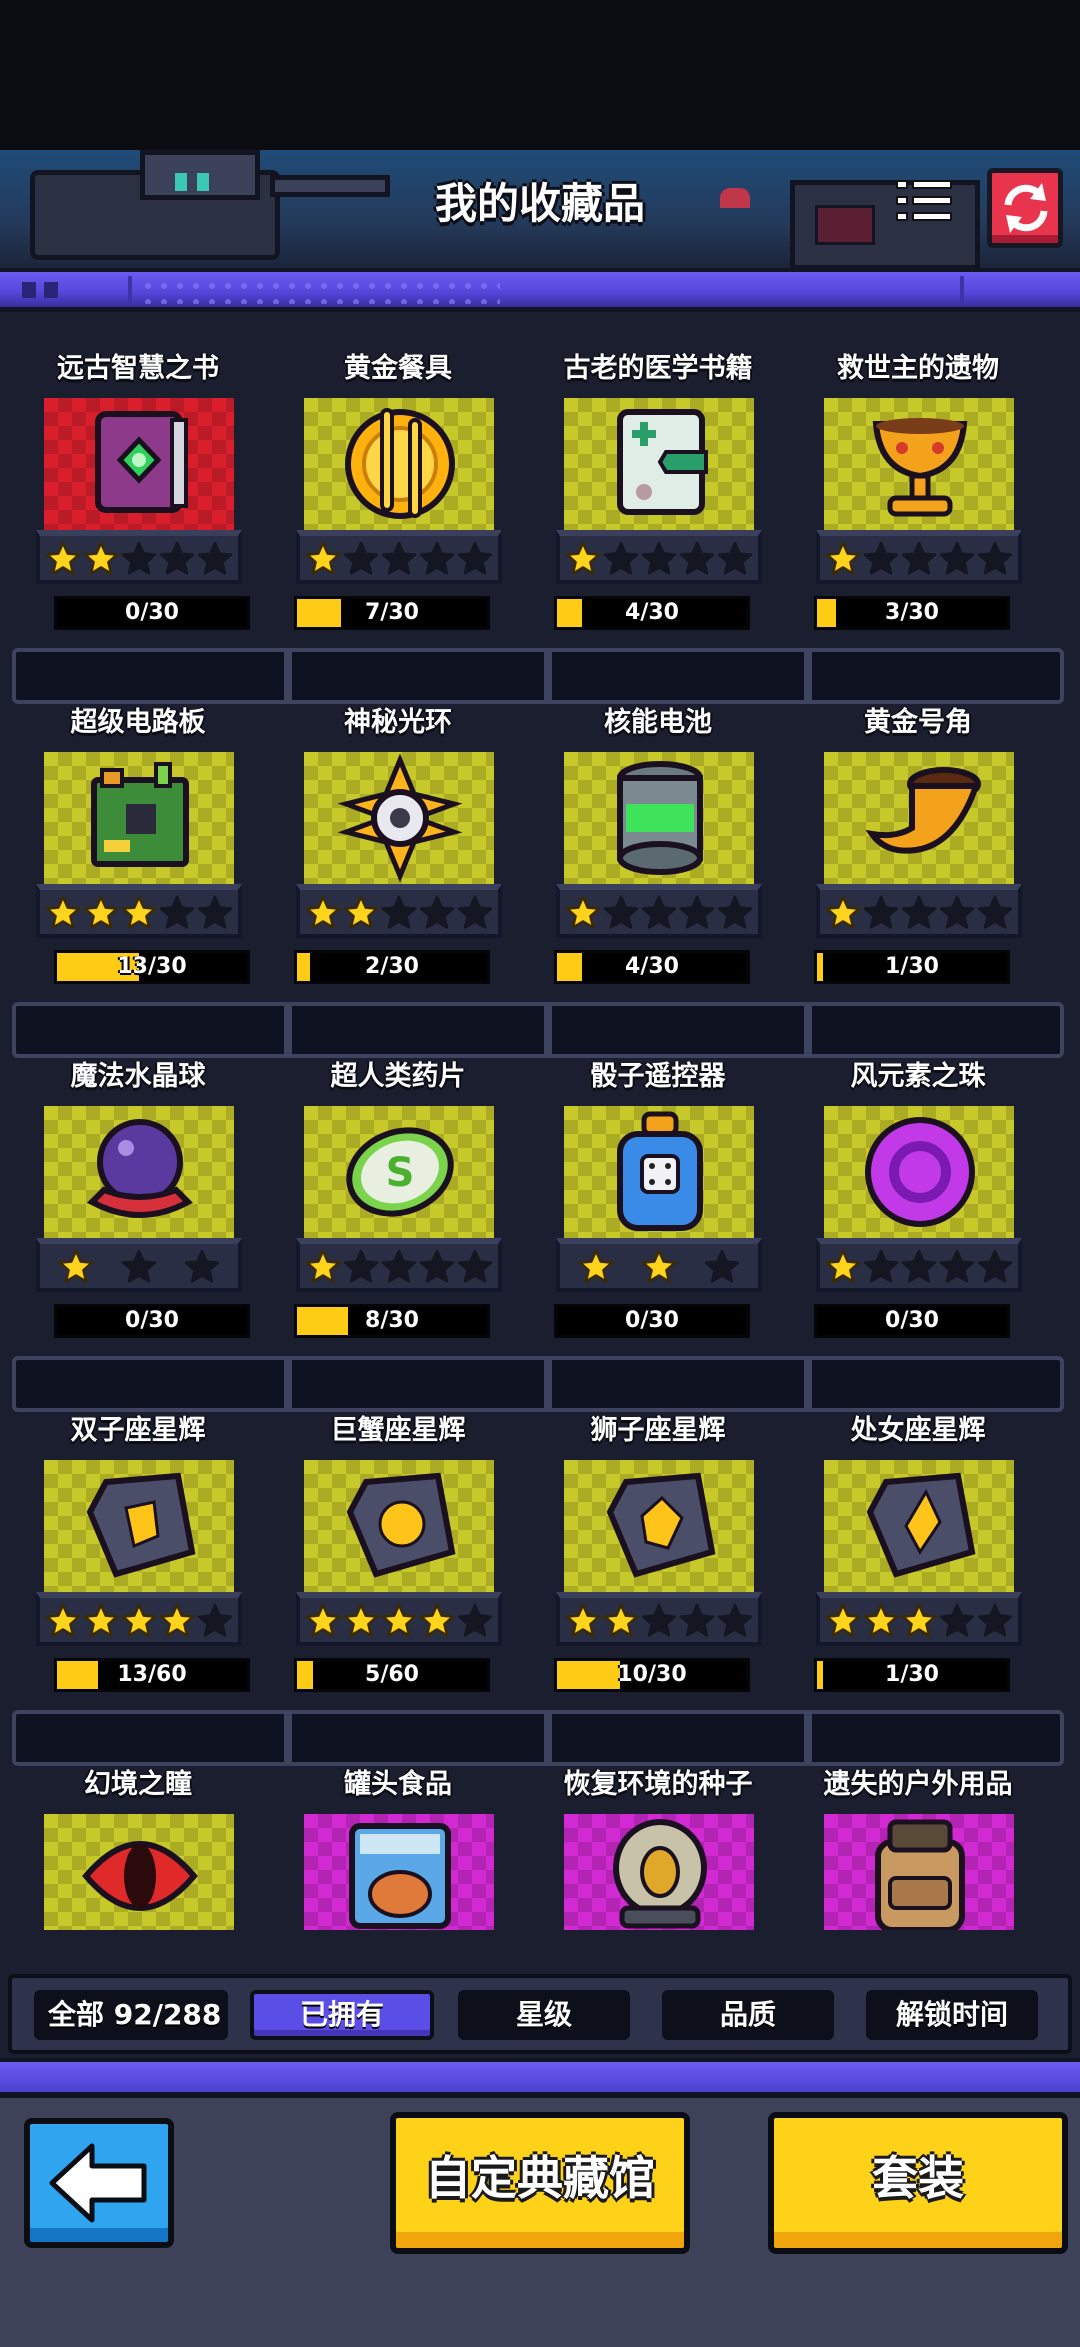 This screenshot has width=1080, height=2347. What do you see at coordinates (138, 1784) in the screenshot?
I see `collectible-name: 幻境之瞳` at bounding box center [138, 1784].